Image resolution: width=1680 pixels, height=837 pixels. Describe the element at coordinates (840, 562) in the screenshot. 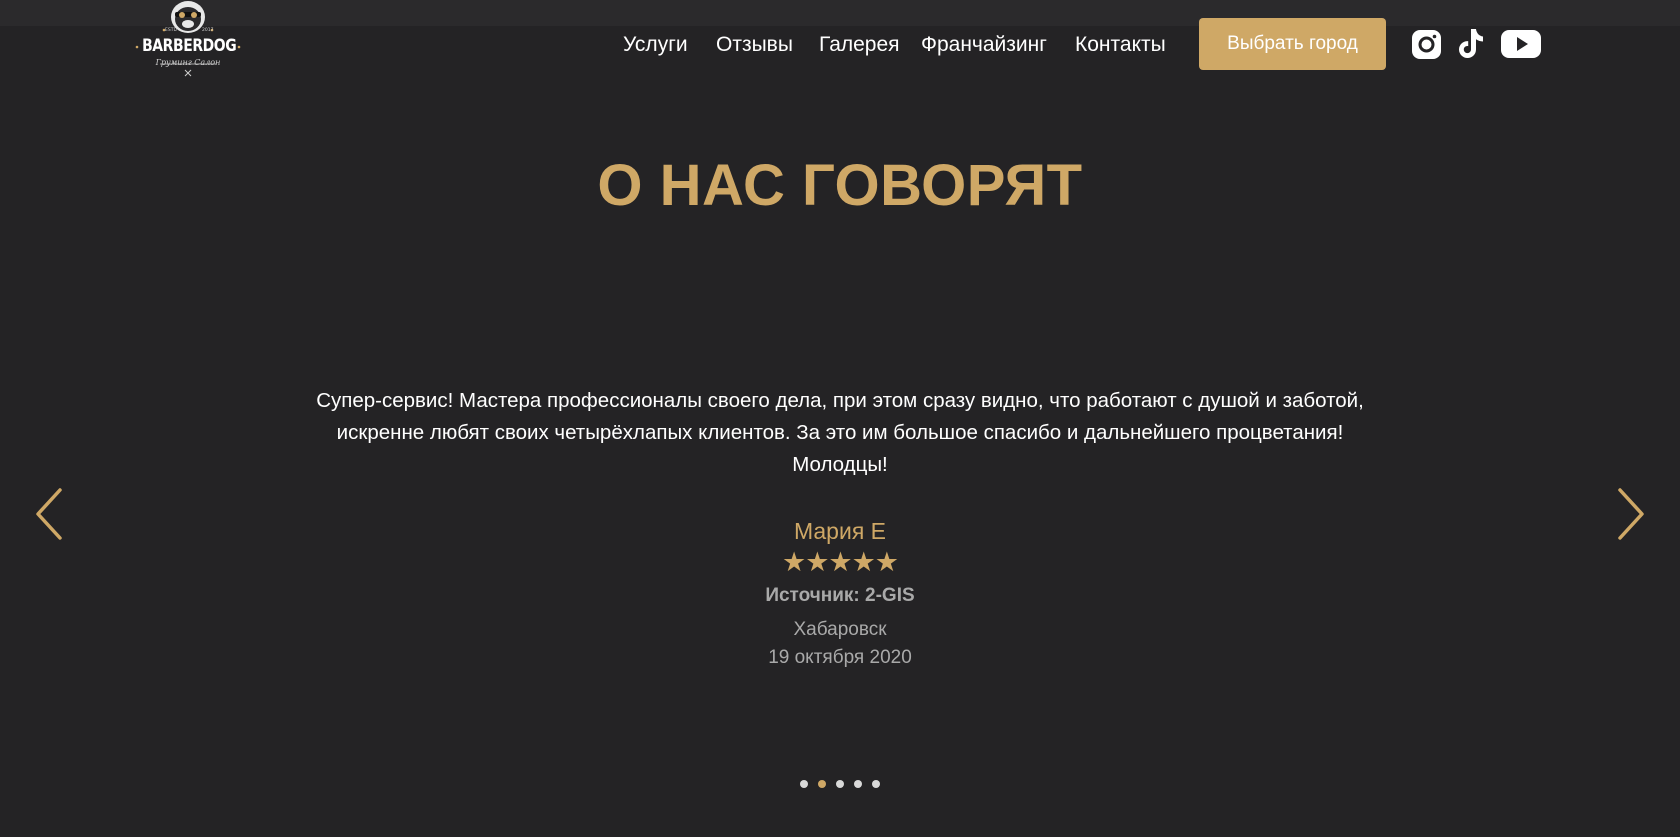

I see `rating-stars: ★★★★★` at that location.